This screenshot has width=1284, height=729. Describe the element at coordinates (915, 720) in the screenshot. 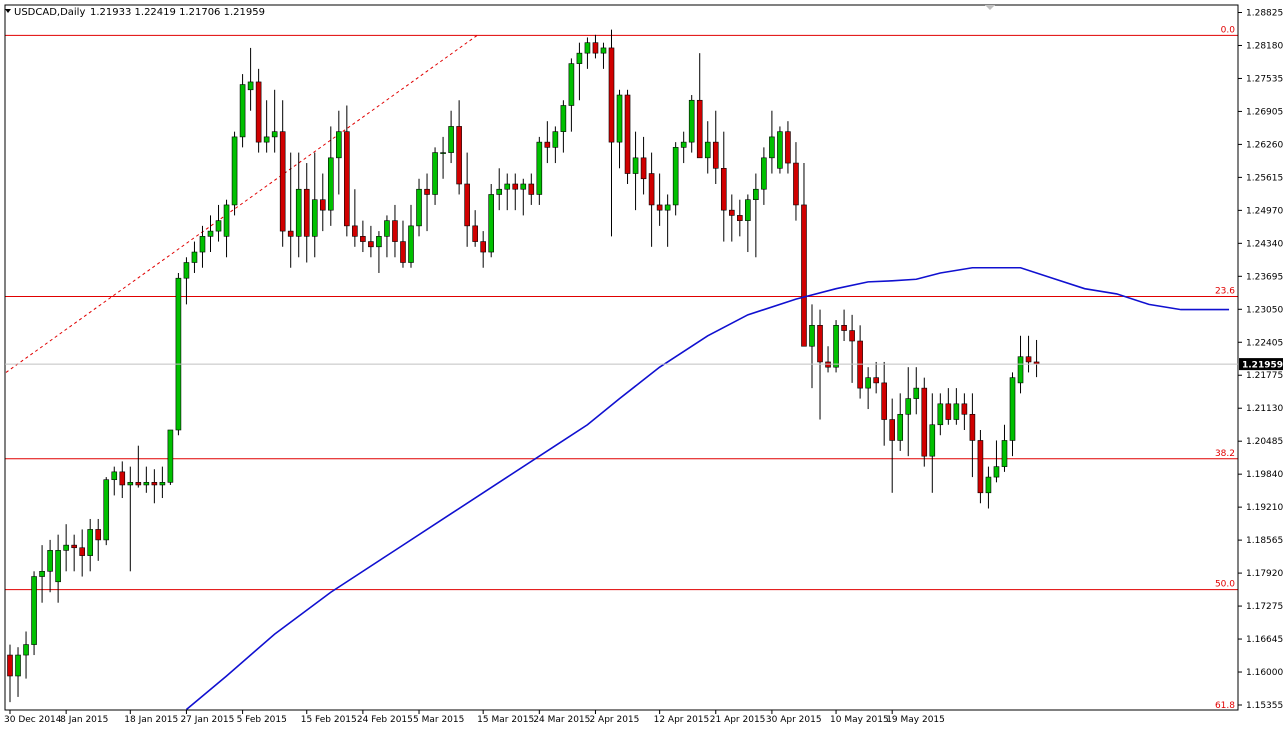

I see `x-tick-label: 19 May 2015` at that location.